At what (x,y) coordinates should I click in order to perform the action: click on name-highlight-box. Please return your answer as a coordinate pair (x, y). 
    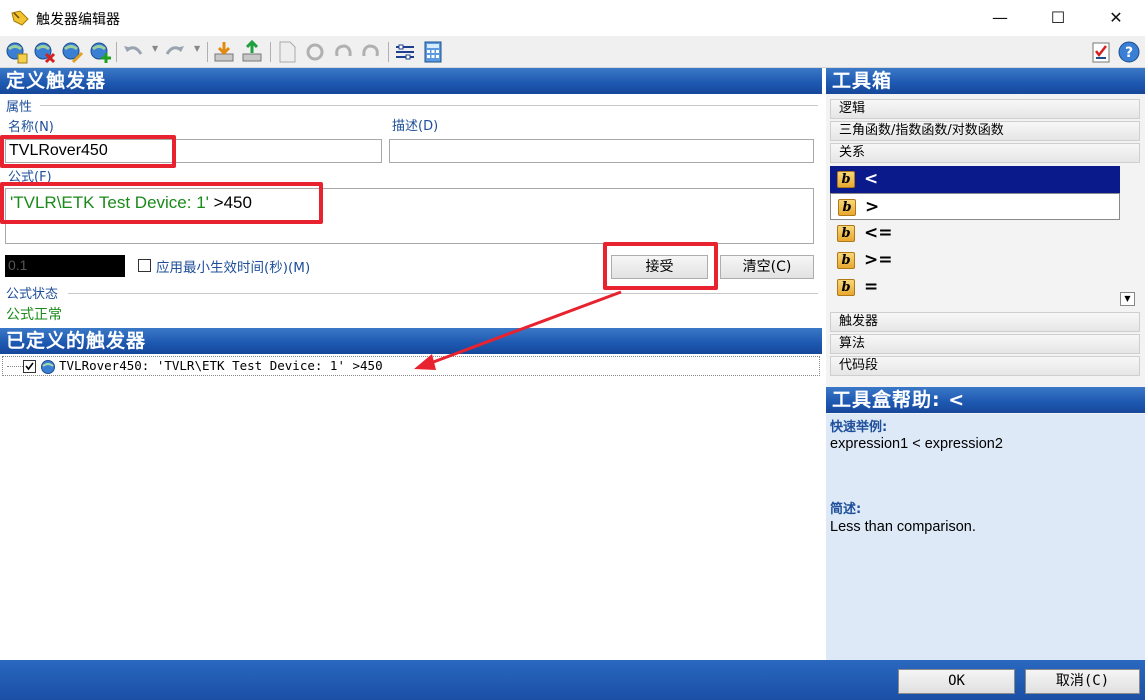
    Looking at the image, I should click on (88, 151).